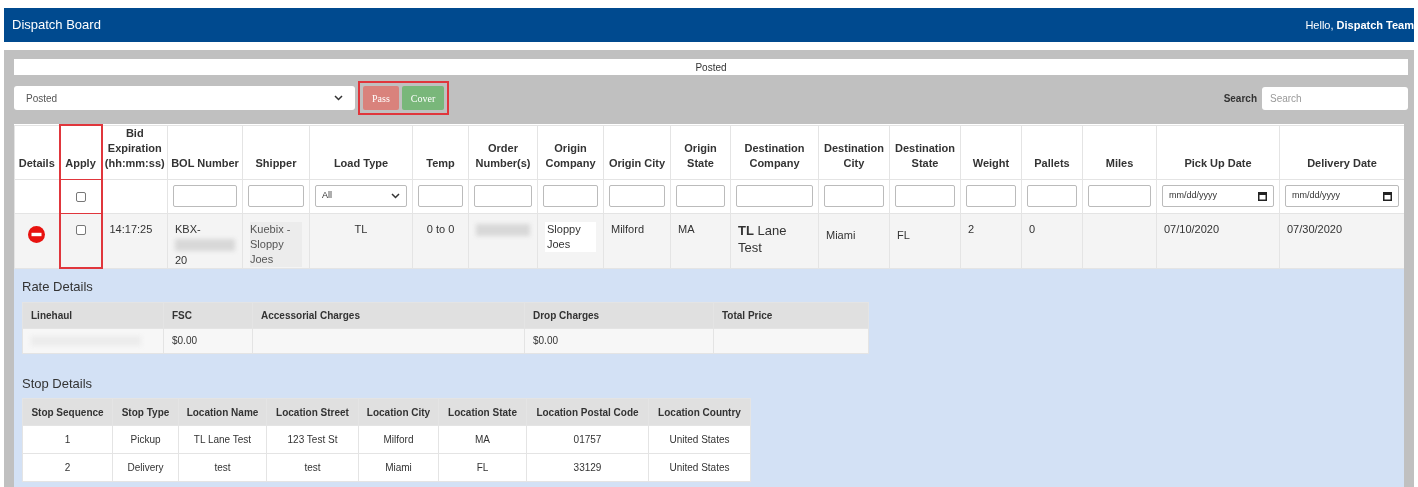 The height and width of the screenshot is (487, 1418). I want to click on column-header: Drop Charges, so click(566, 315).